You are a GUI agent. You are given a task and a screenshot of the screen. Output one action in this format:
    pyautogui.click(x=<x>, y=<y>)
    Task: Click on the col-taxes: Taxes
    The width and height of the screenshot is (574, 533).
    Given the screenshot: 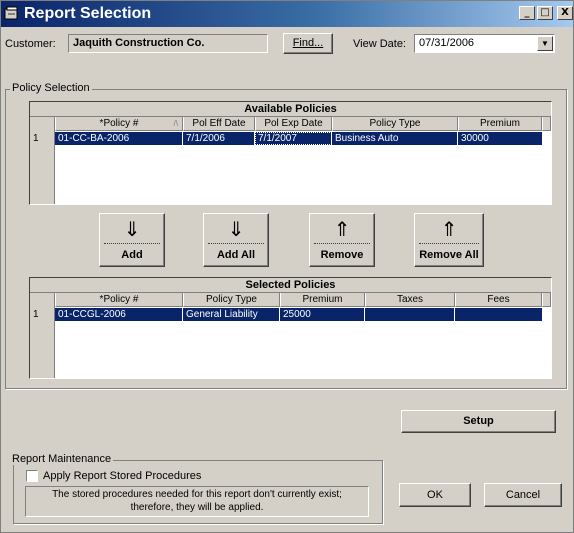 What is the action you would take?
    pyautogui.click(x=410, y=300)
    